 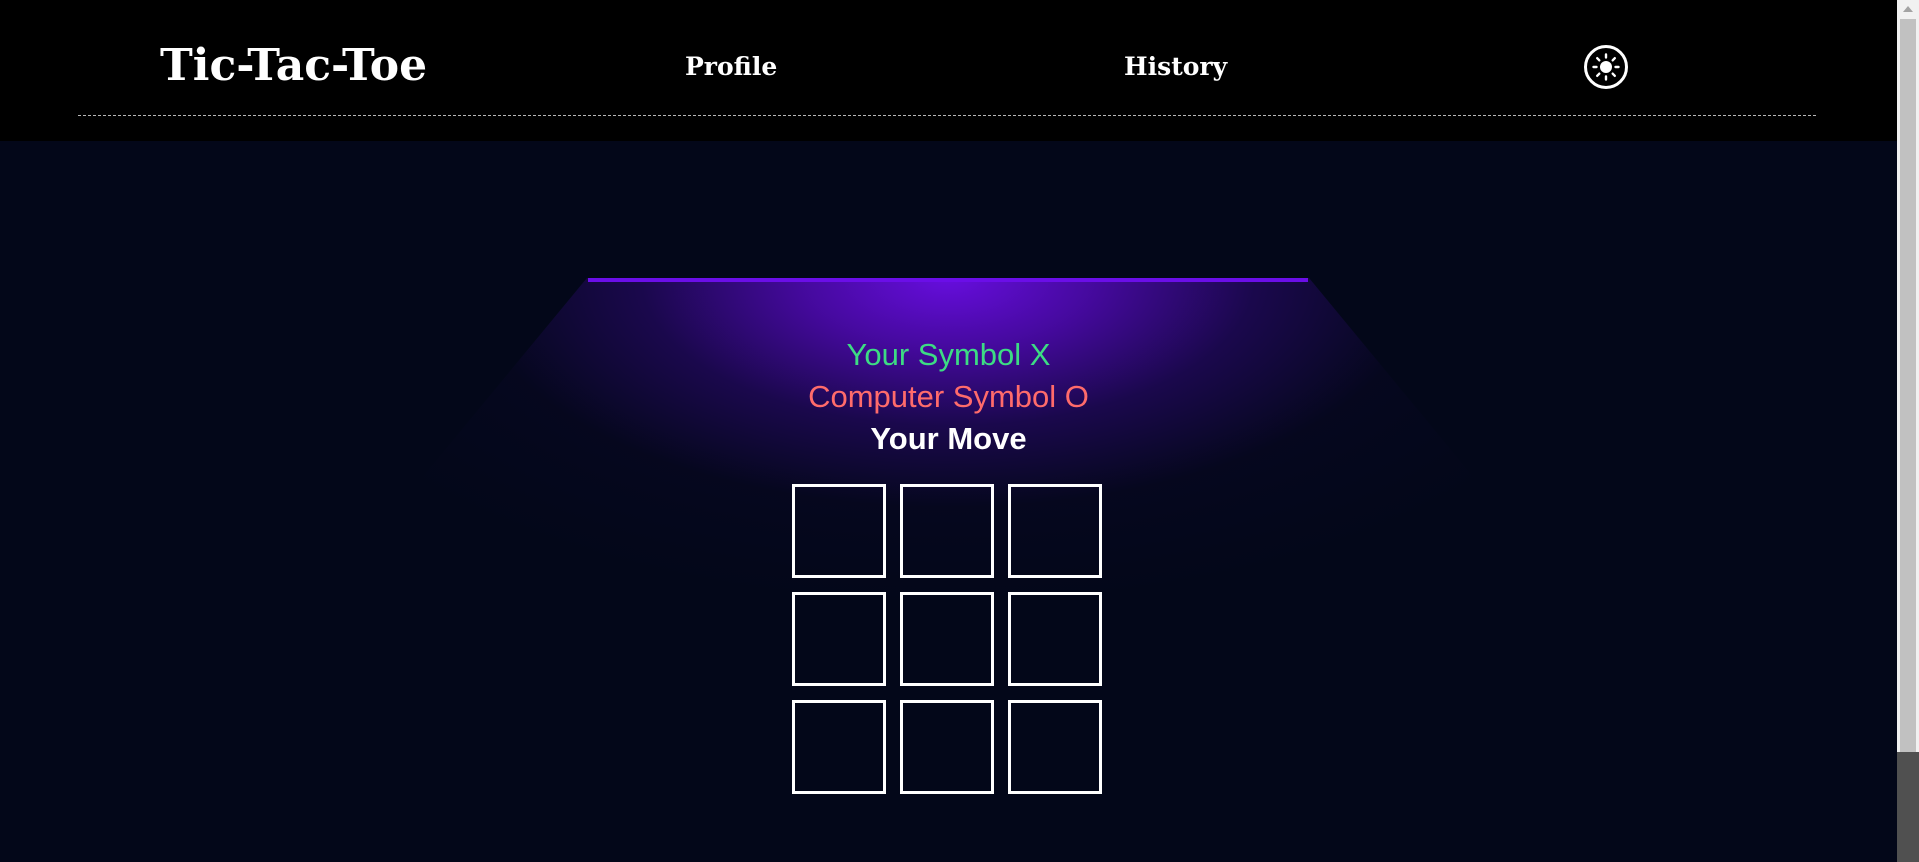 I want to click on chevron-up-icon, so click(x=1908, y=9).